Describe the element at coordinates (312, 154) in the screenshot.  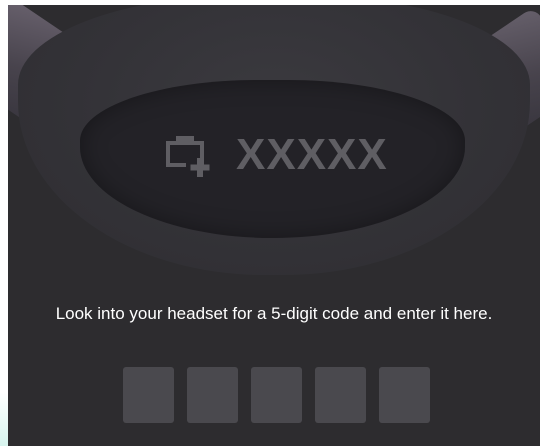
I see `code-placeholder: XXXXX` at that location.